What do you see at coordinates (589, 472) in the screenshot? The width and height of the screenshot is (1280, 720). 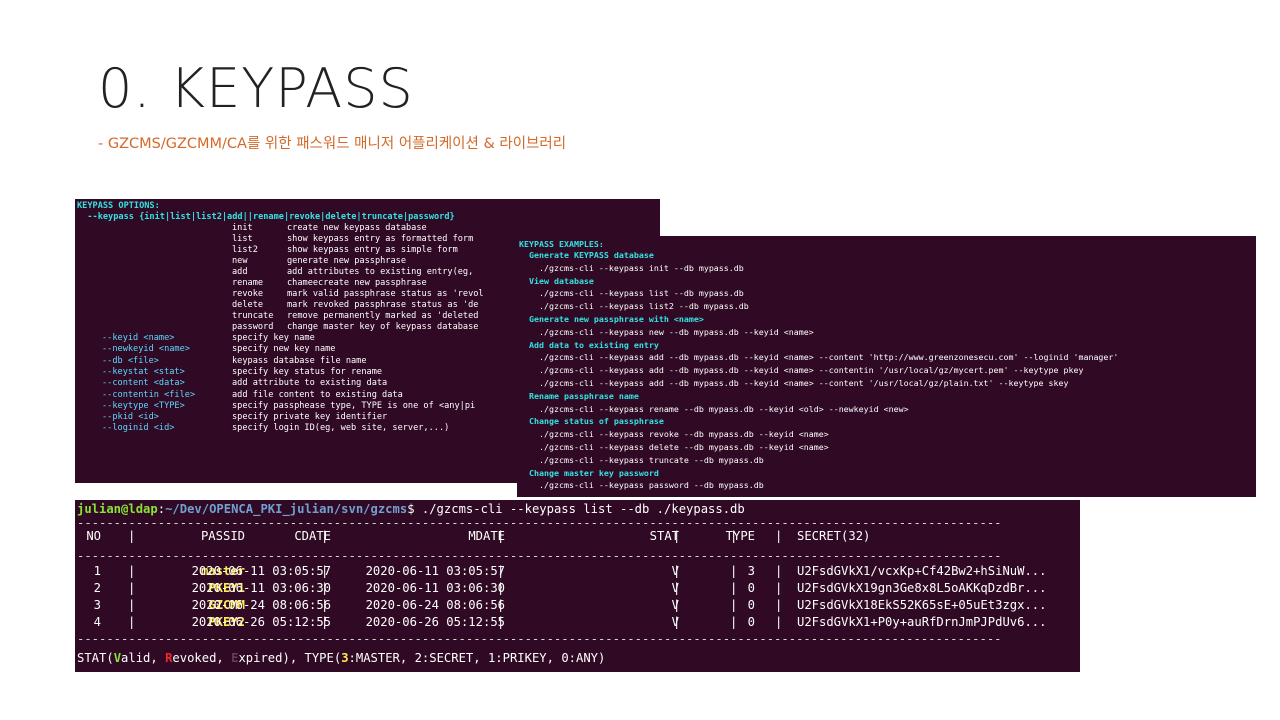 I see `example-section-heading: Change master key password` at bounding box center [589, 472].